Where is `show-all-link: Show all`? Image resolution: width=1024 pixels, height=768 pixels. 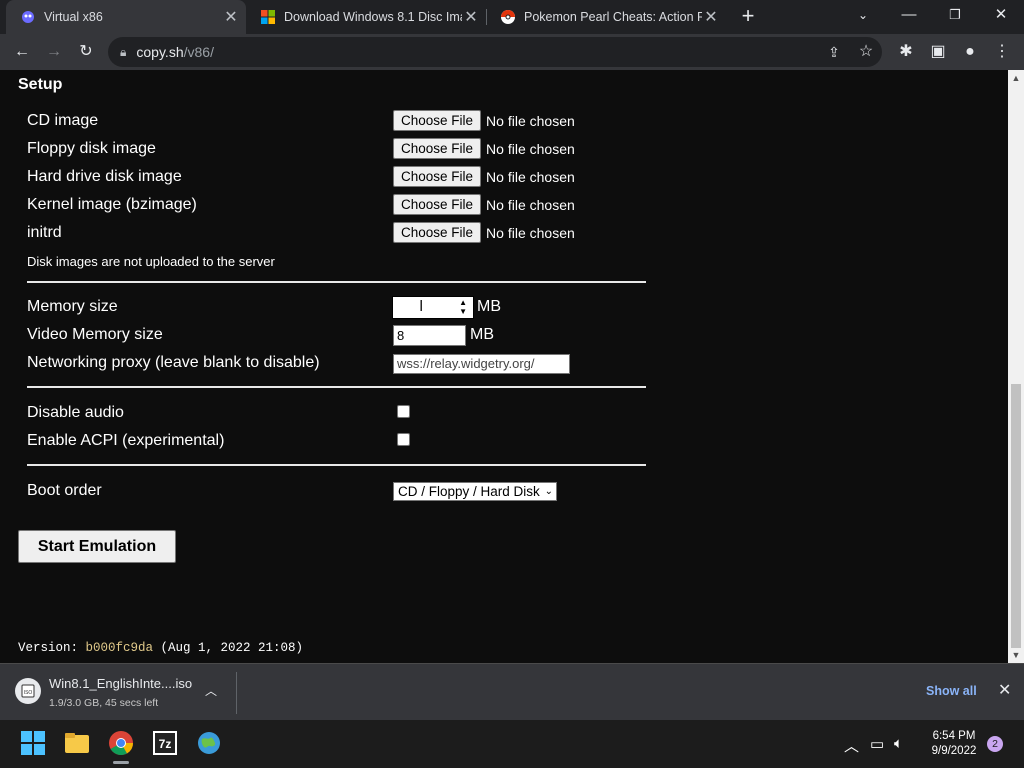 show-all-link: Show all is located at coordinates (951, 691).